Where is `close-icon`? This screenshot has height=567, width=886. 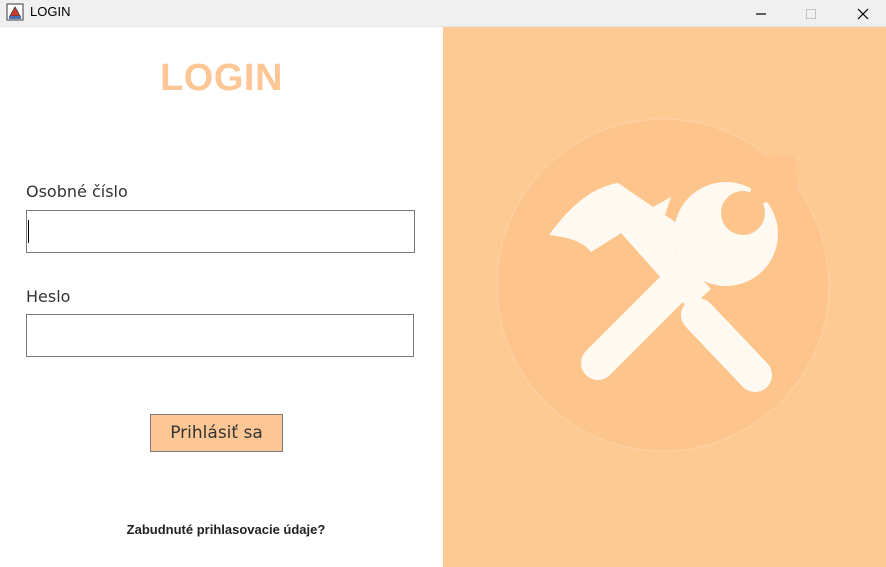
close-icon is located at coordinates (863, 13).